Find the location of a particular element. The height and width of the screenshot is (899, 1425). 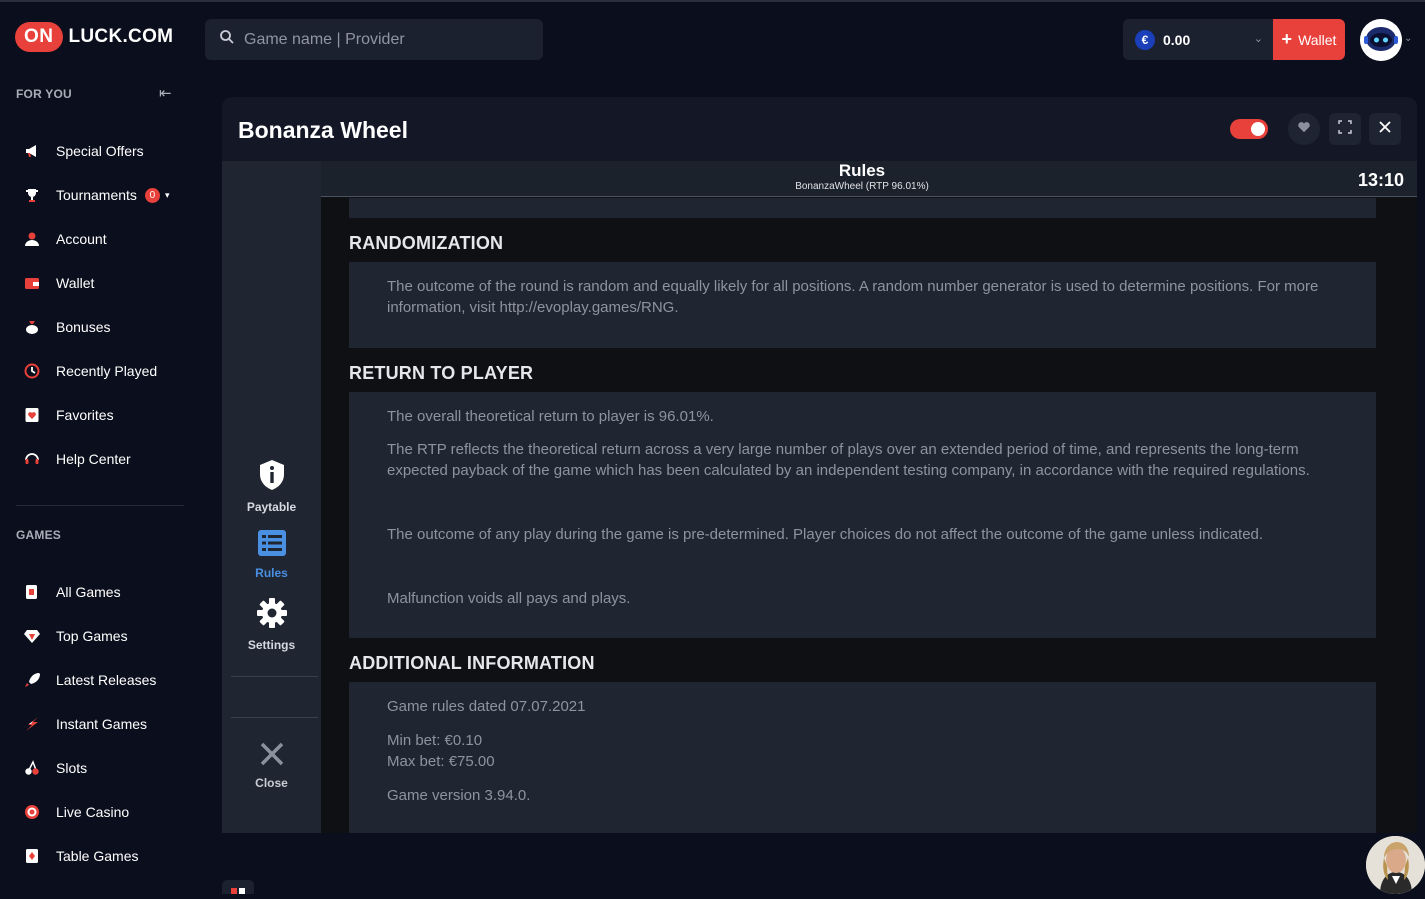

user-icon is located at coordinates (32, 239).